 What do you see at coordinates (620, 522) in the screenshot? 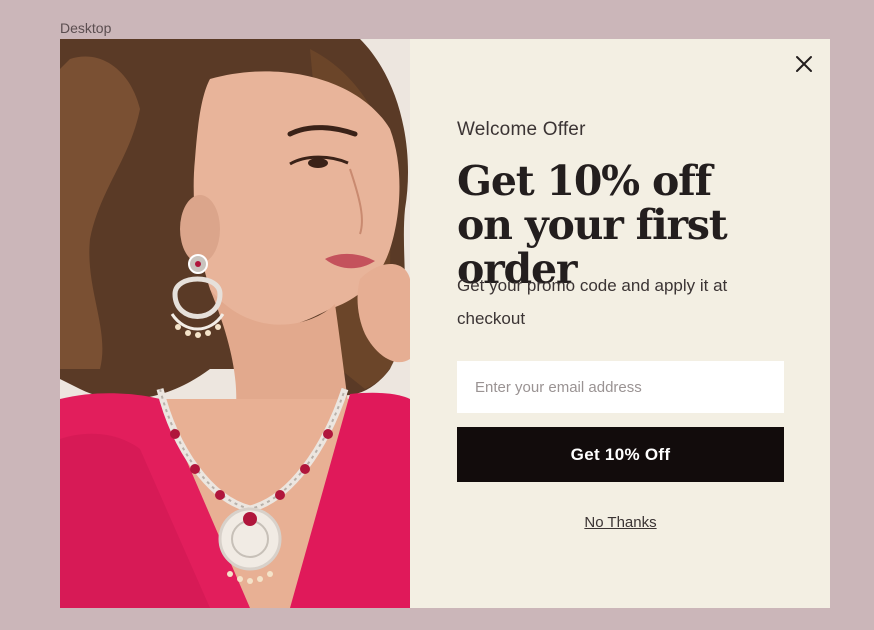
I see `no-thanks-link: No Thanks` at bounding box center [620, 522].